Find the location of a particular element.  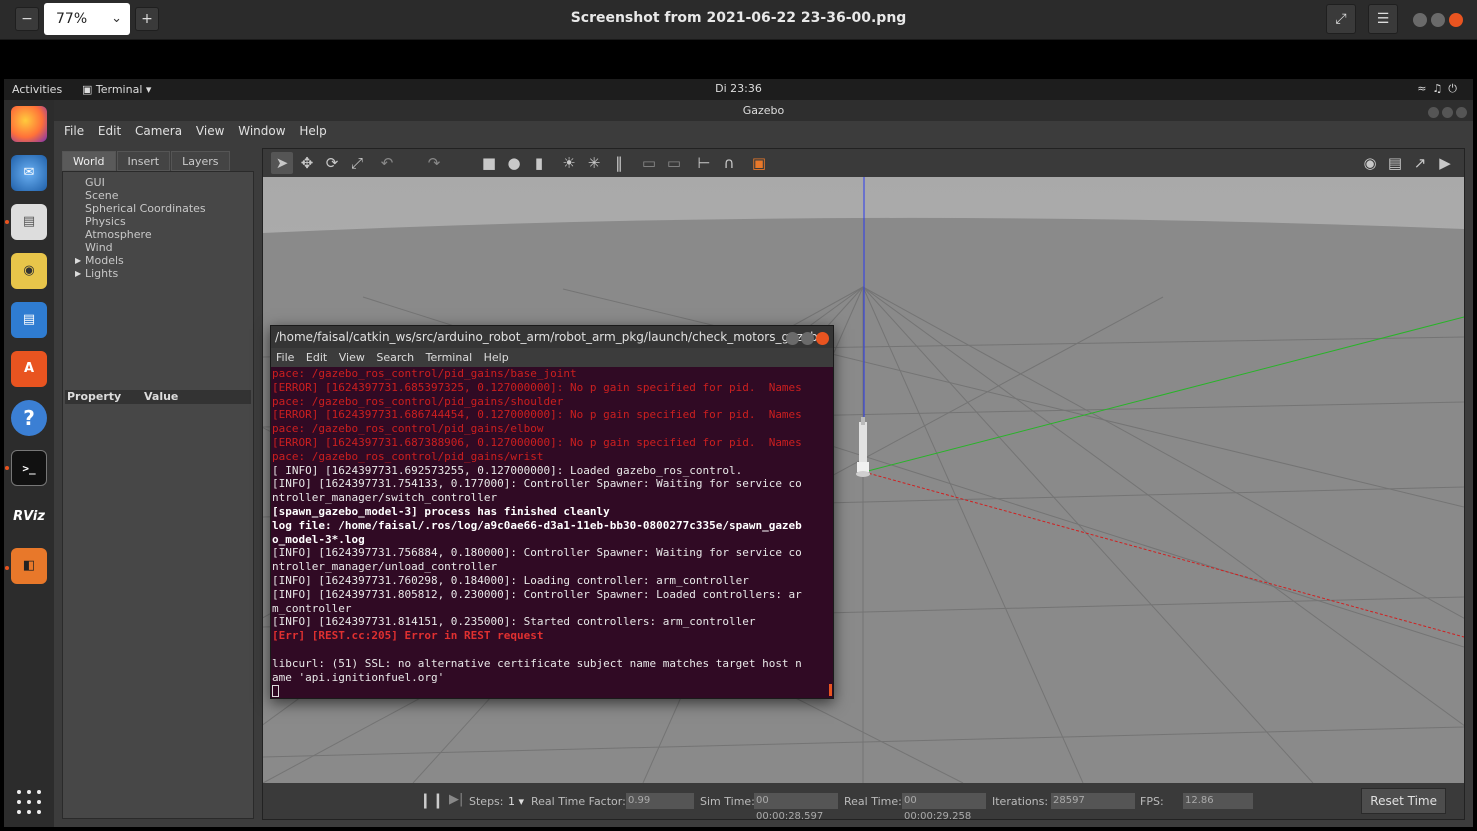

terminal-menu-help: Help is located at coordinates (496, 357).